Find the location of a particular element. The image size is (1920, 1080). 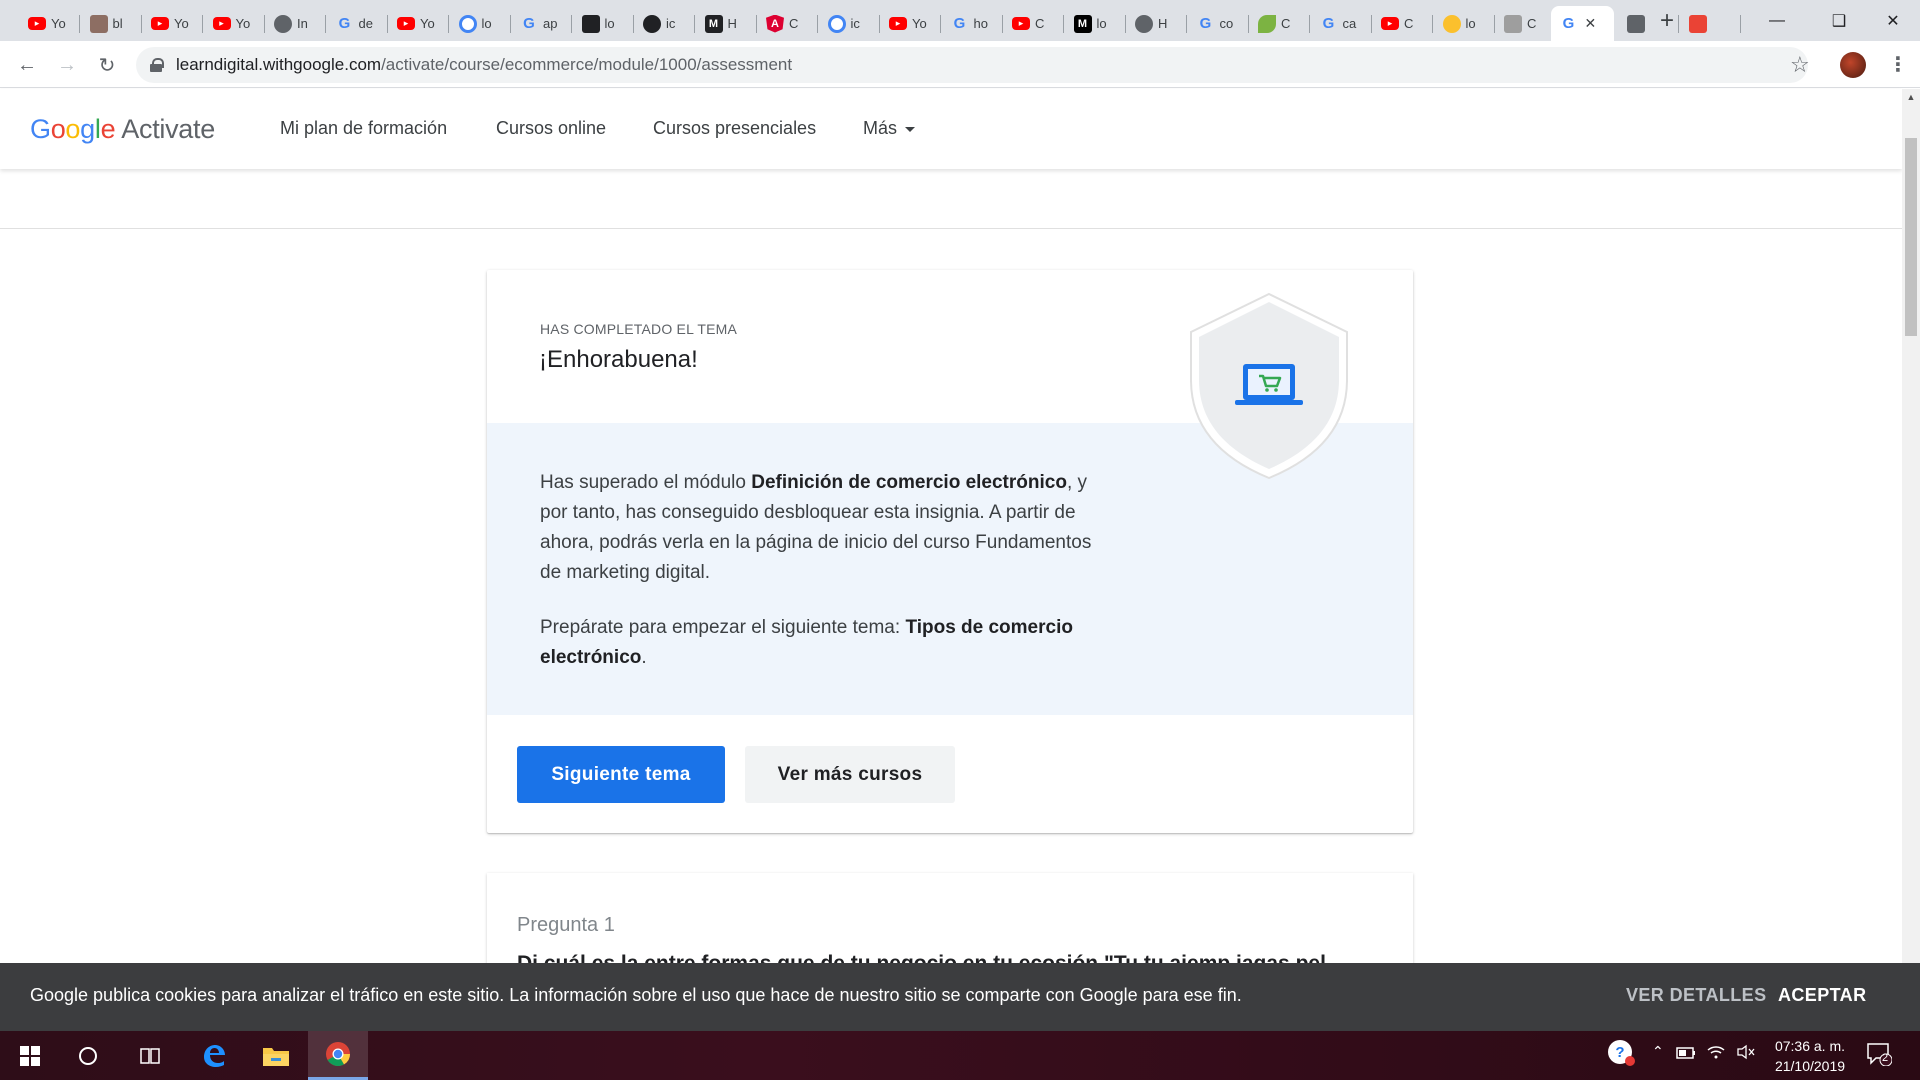

browser-tab-title: ca is located at coordinates (1349, 23).